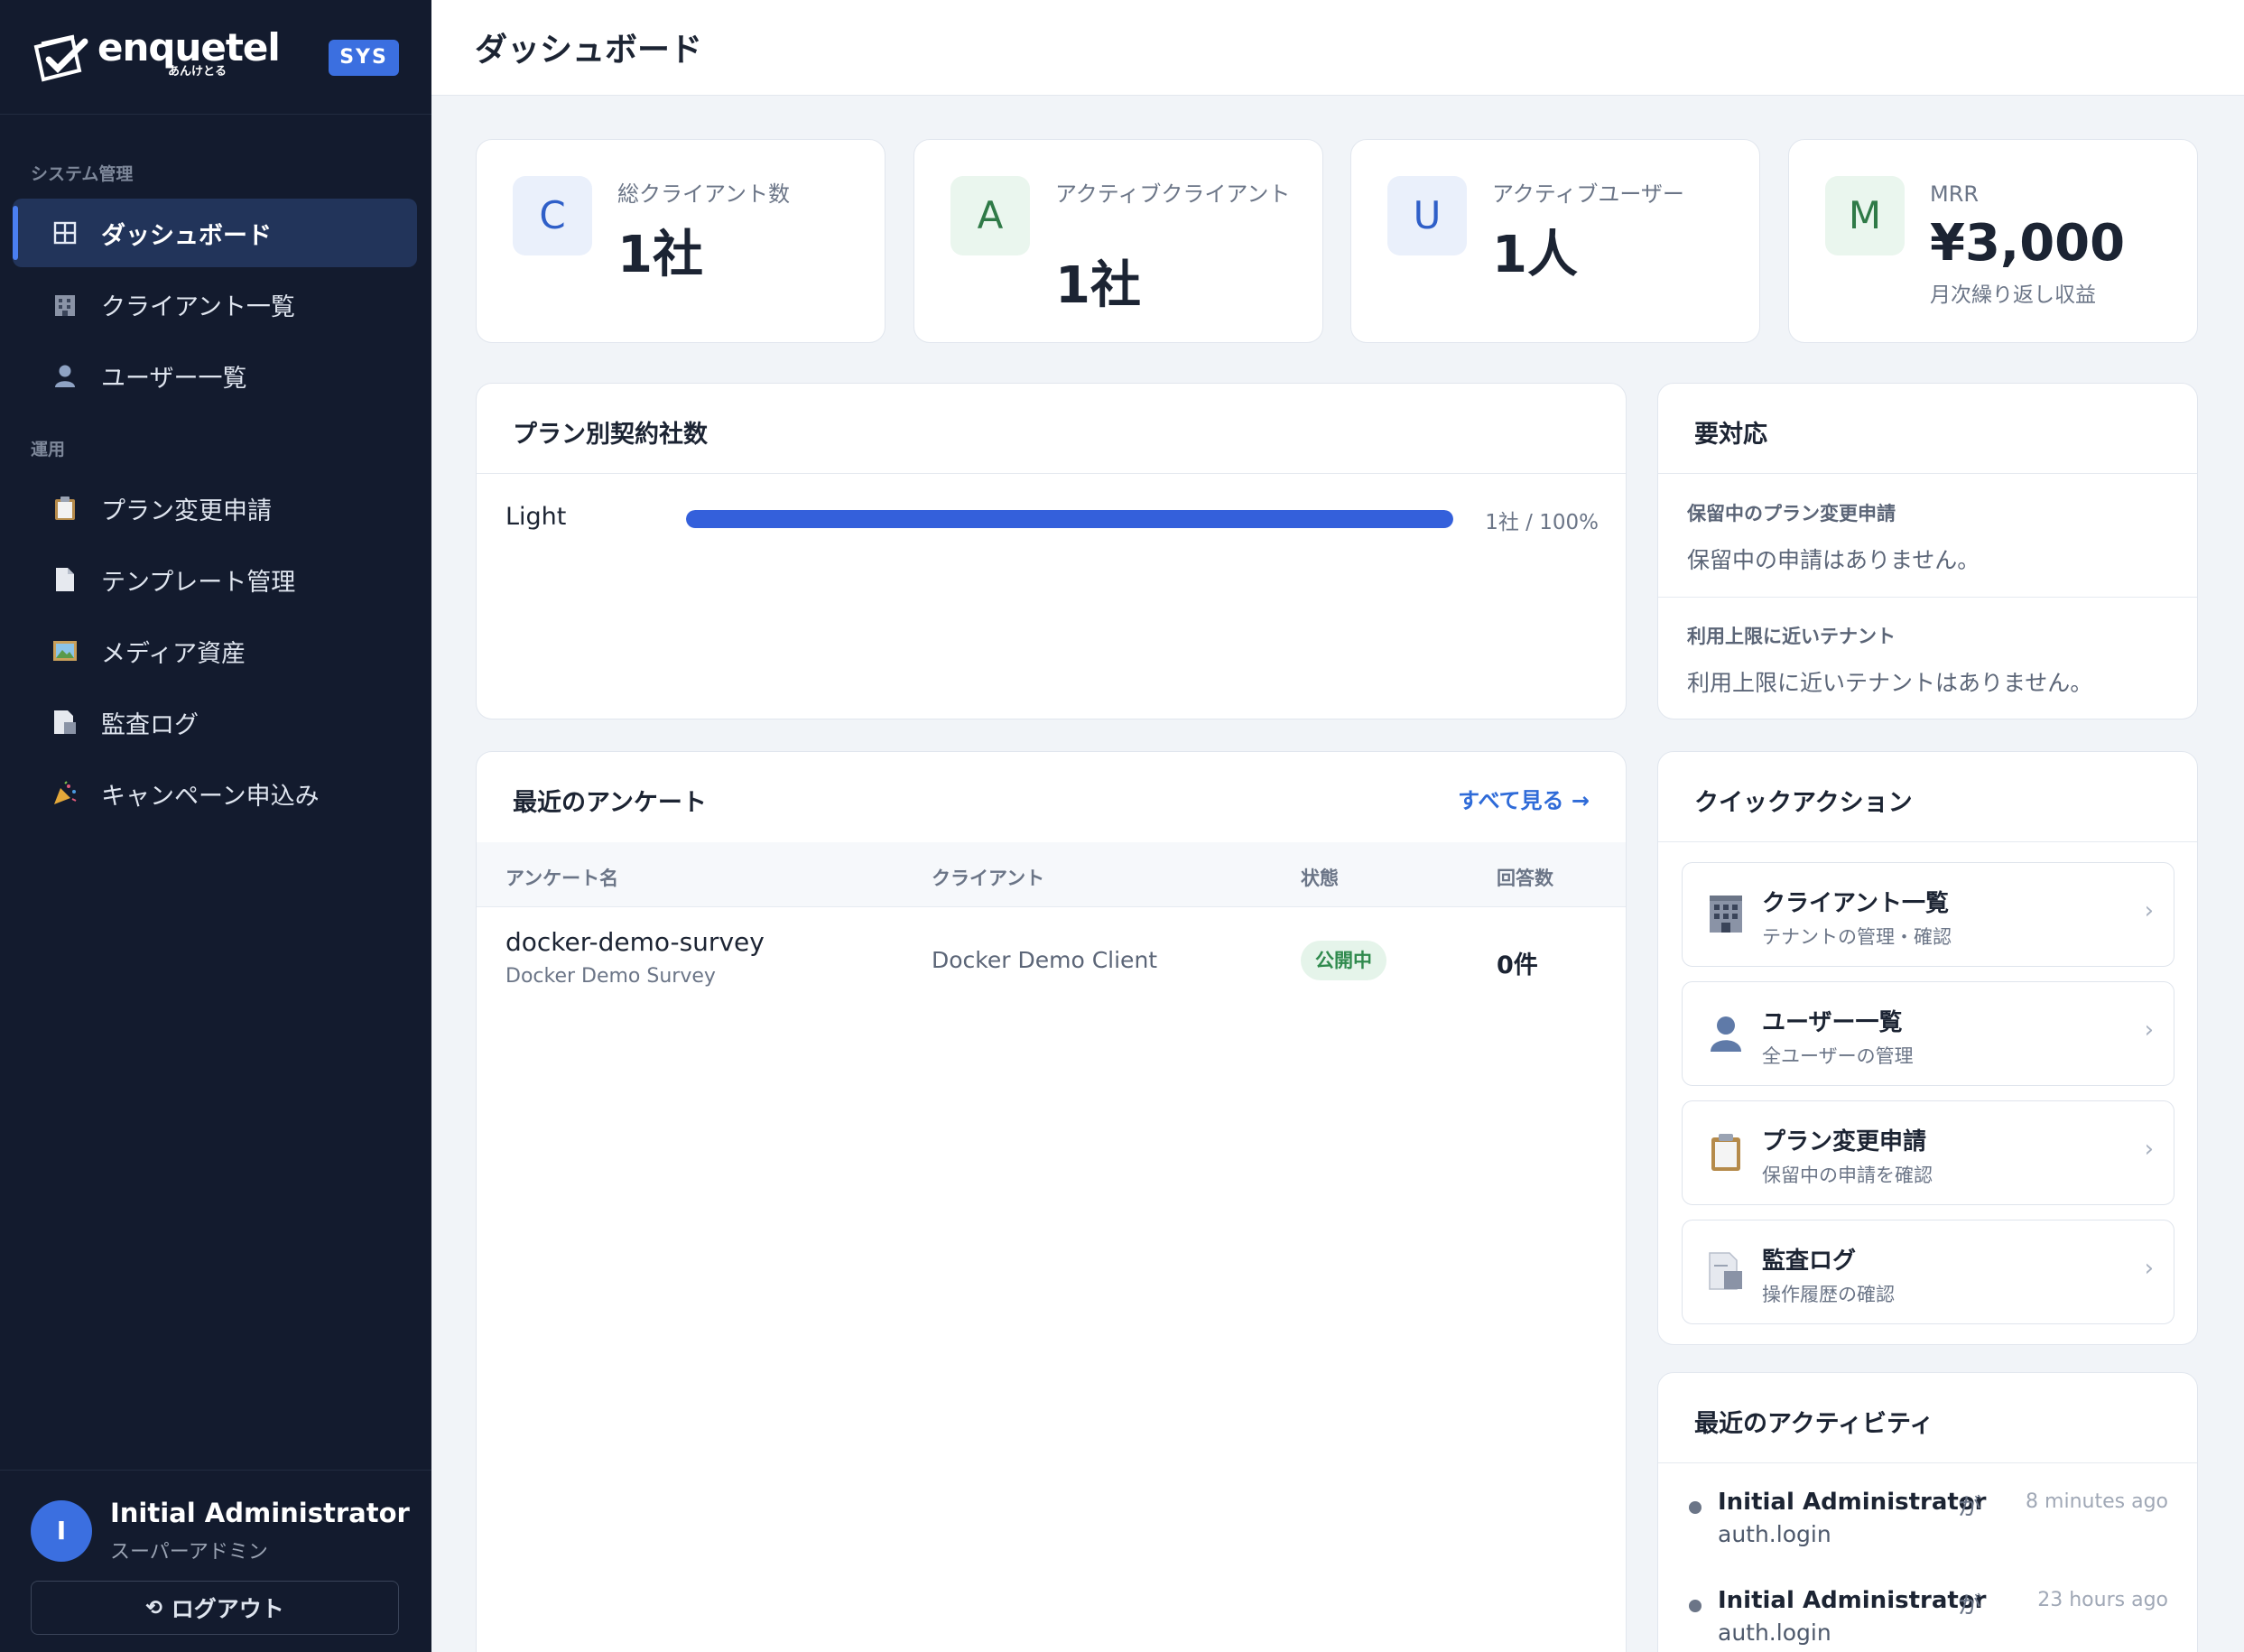 Image resolution: width=2244 pixels, height=1652 pixels. I want to click on stat-value: ¥3,000, so click(2028, 243).